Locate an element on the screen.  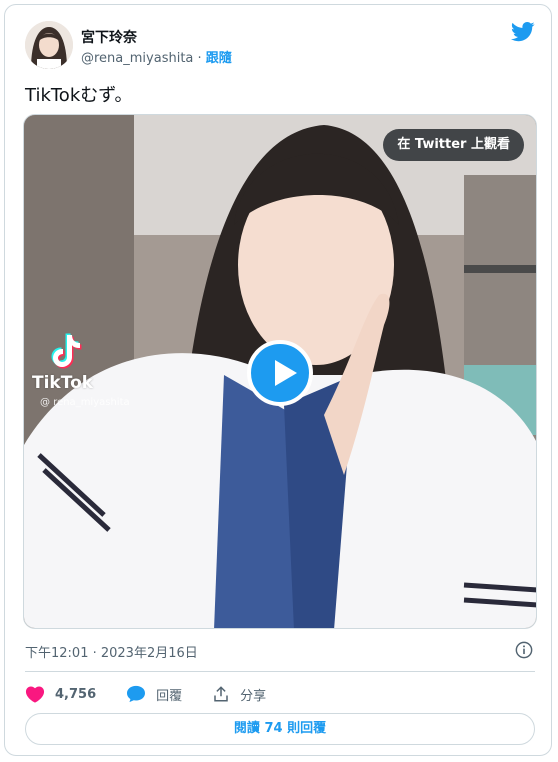
tweet-text: TikTokむず。 is located at coordinates (79, 95).